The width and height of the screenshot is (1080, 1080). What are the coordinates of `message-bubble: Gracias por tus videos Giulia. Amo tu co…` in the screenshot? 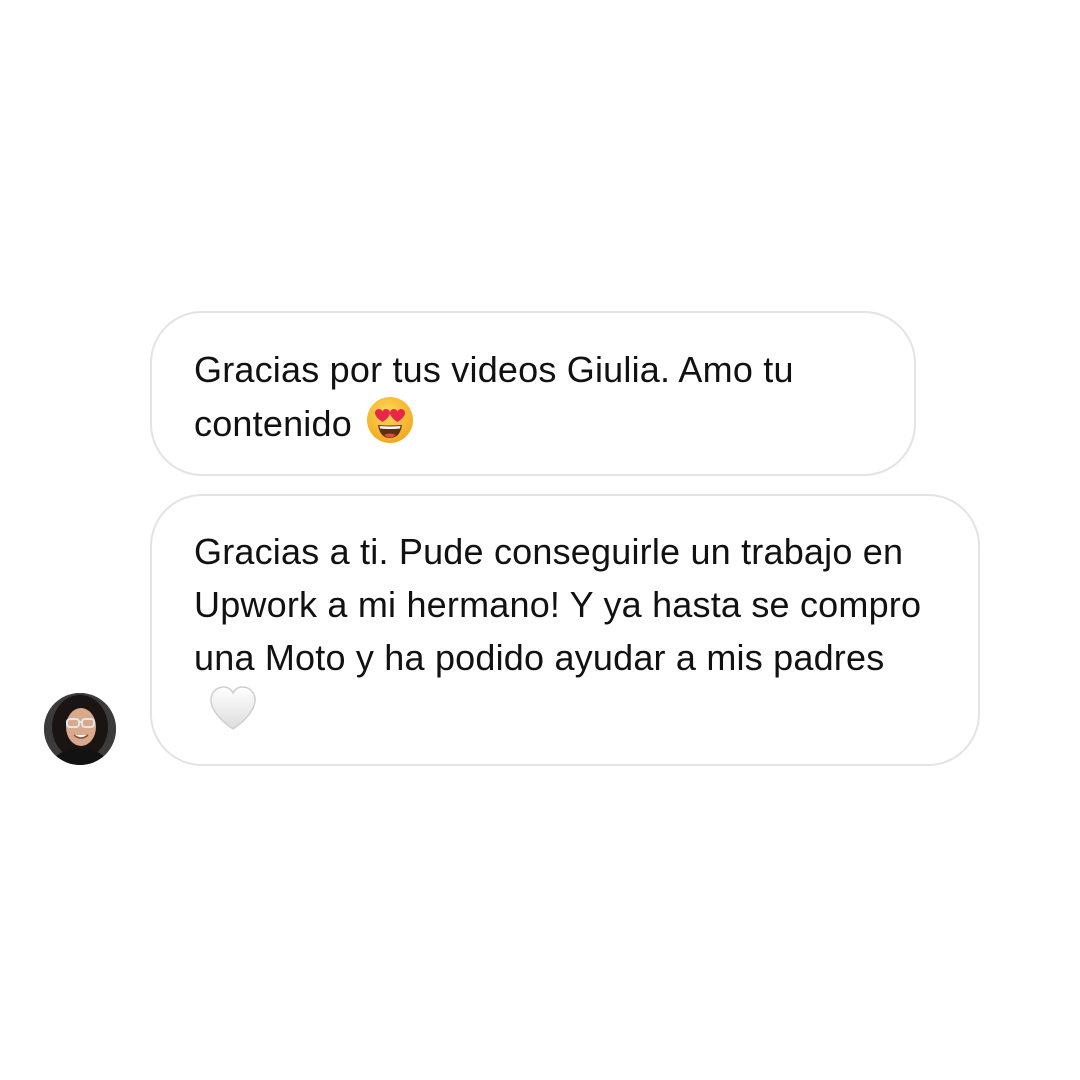 It's located at (533, 393).